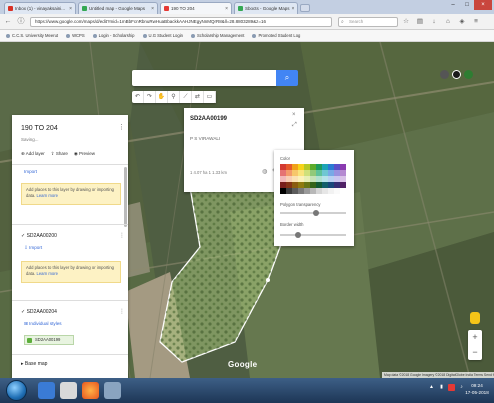  What do you see at coordinates (441, 387) in the screenshot?
I see `network-icon: ▮` at bounding box center [441, 387].